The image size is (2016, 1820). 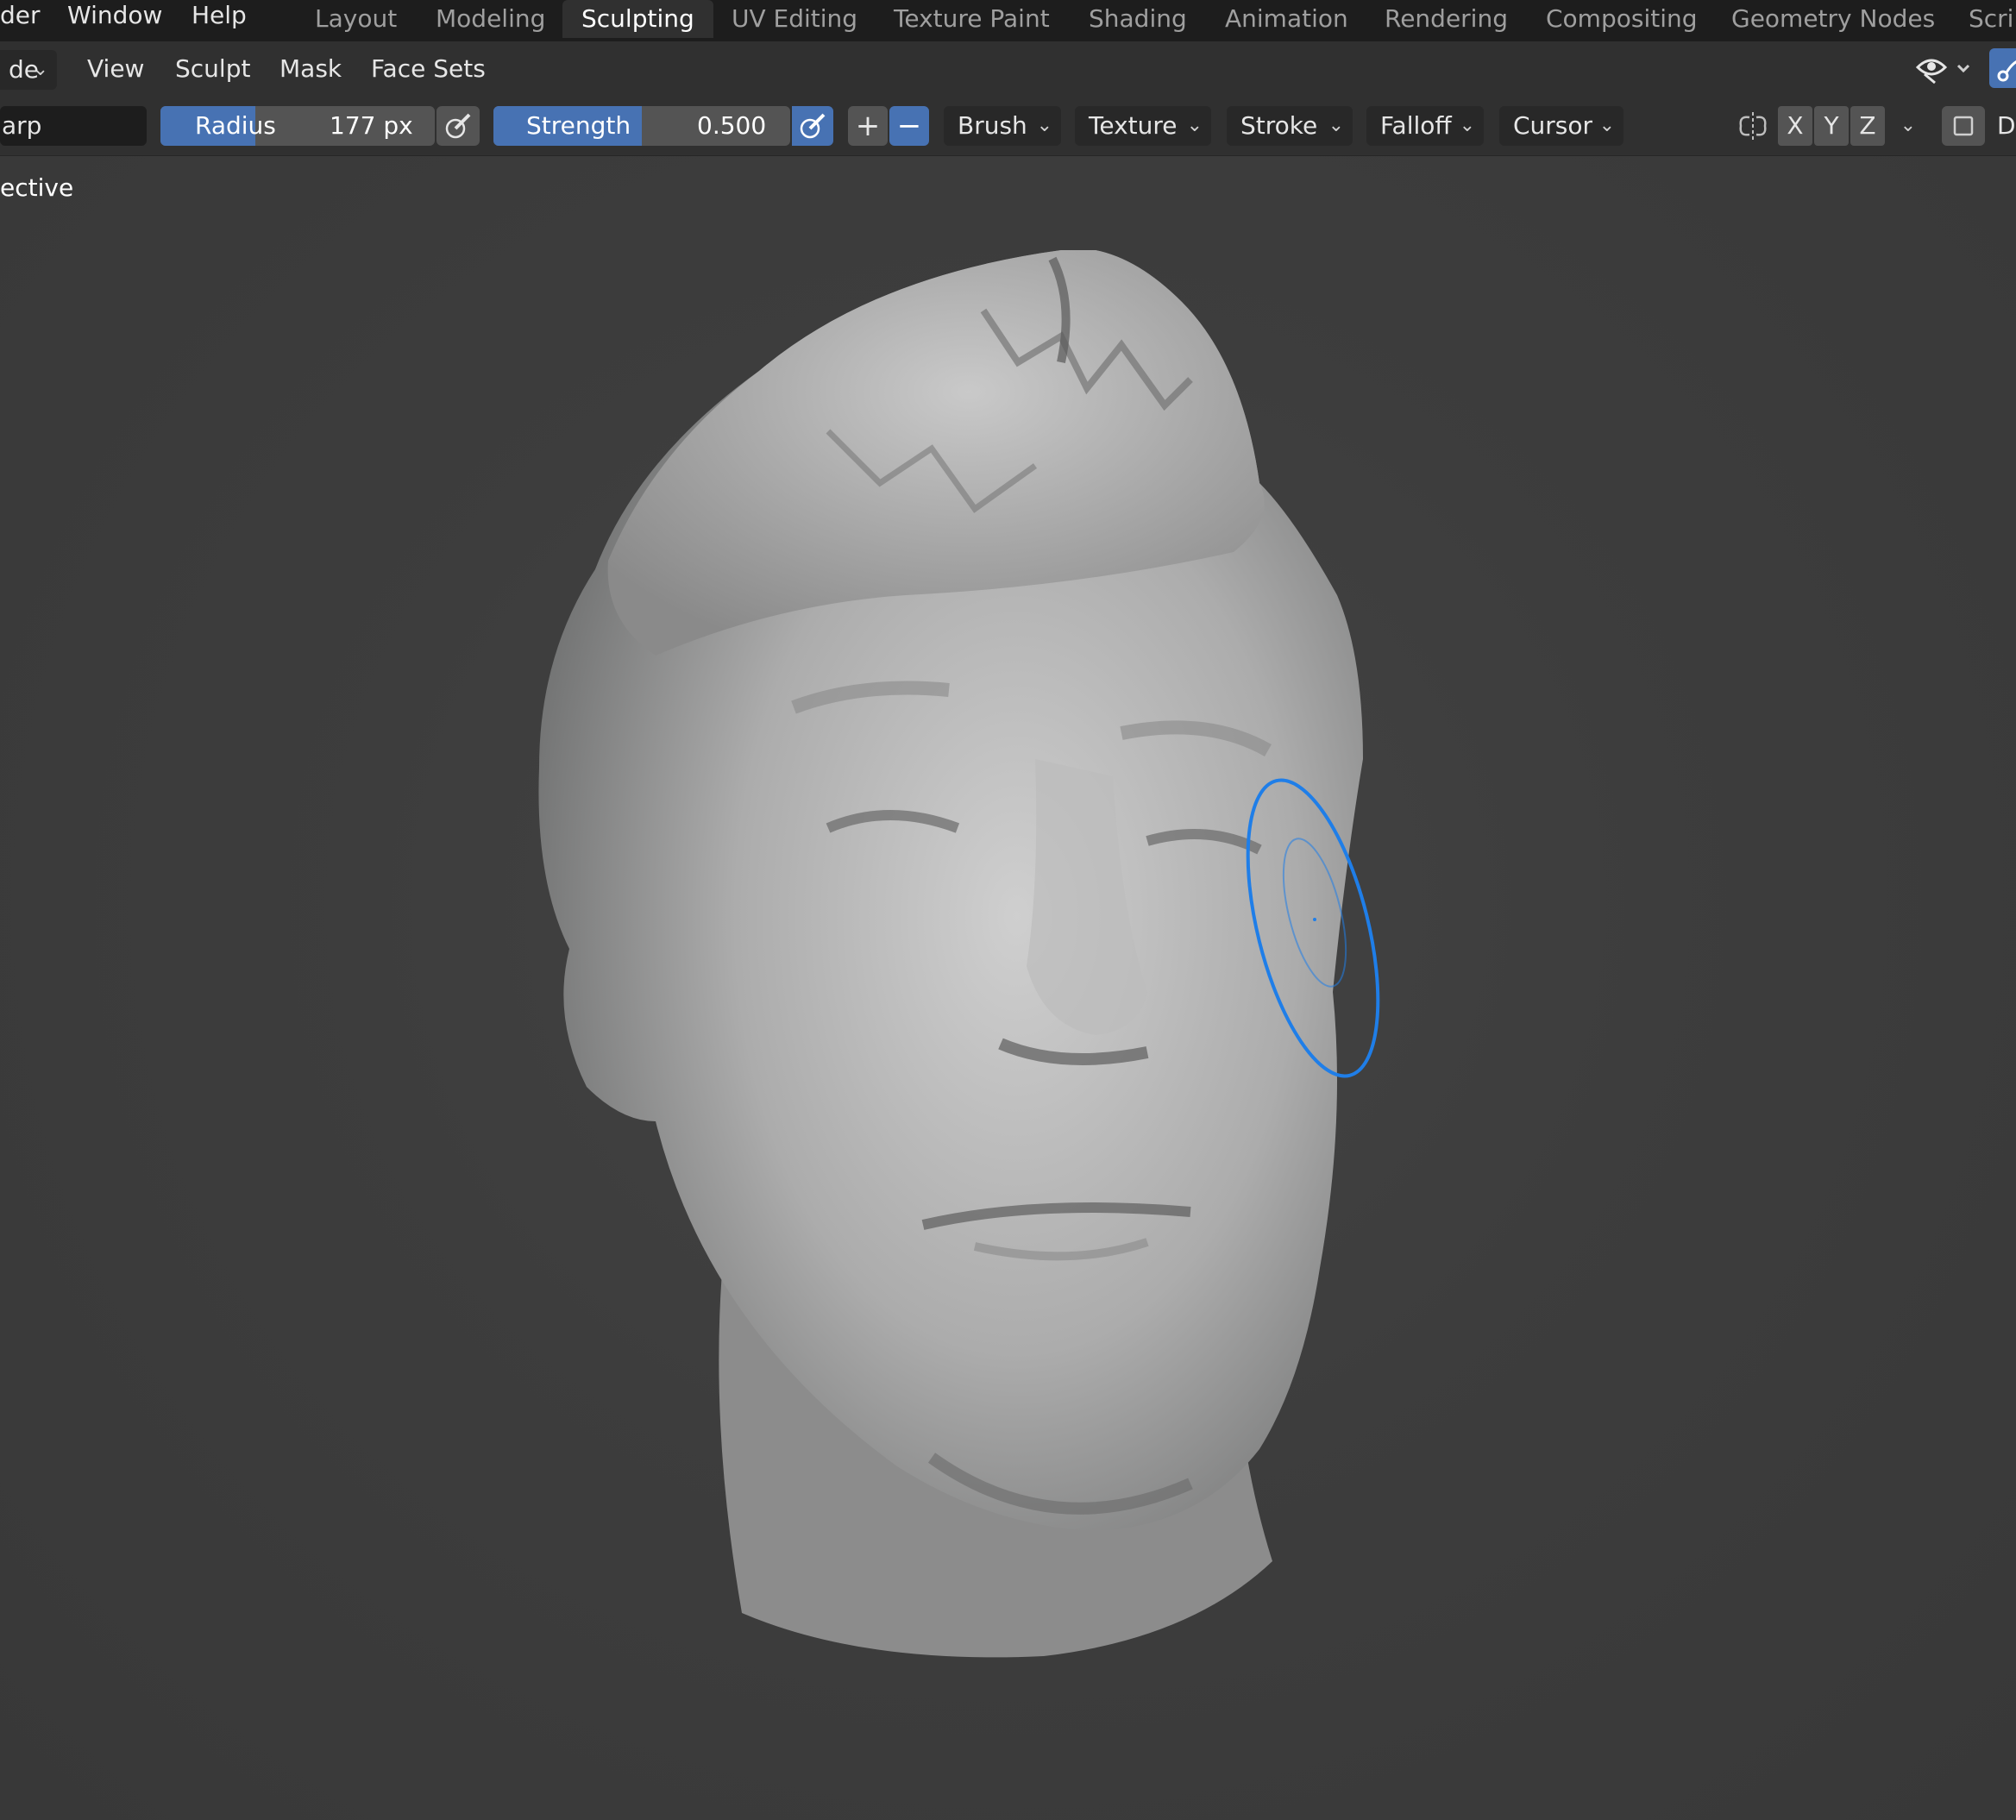 What do you see at coordinates (1279, 126) in the screenshot?
I see `stroke-dropdown-label: Stroke` at bounding box center [1279, 126].